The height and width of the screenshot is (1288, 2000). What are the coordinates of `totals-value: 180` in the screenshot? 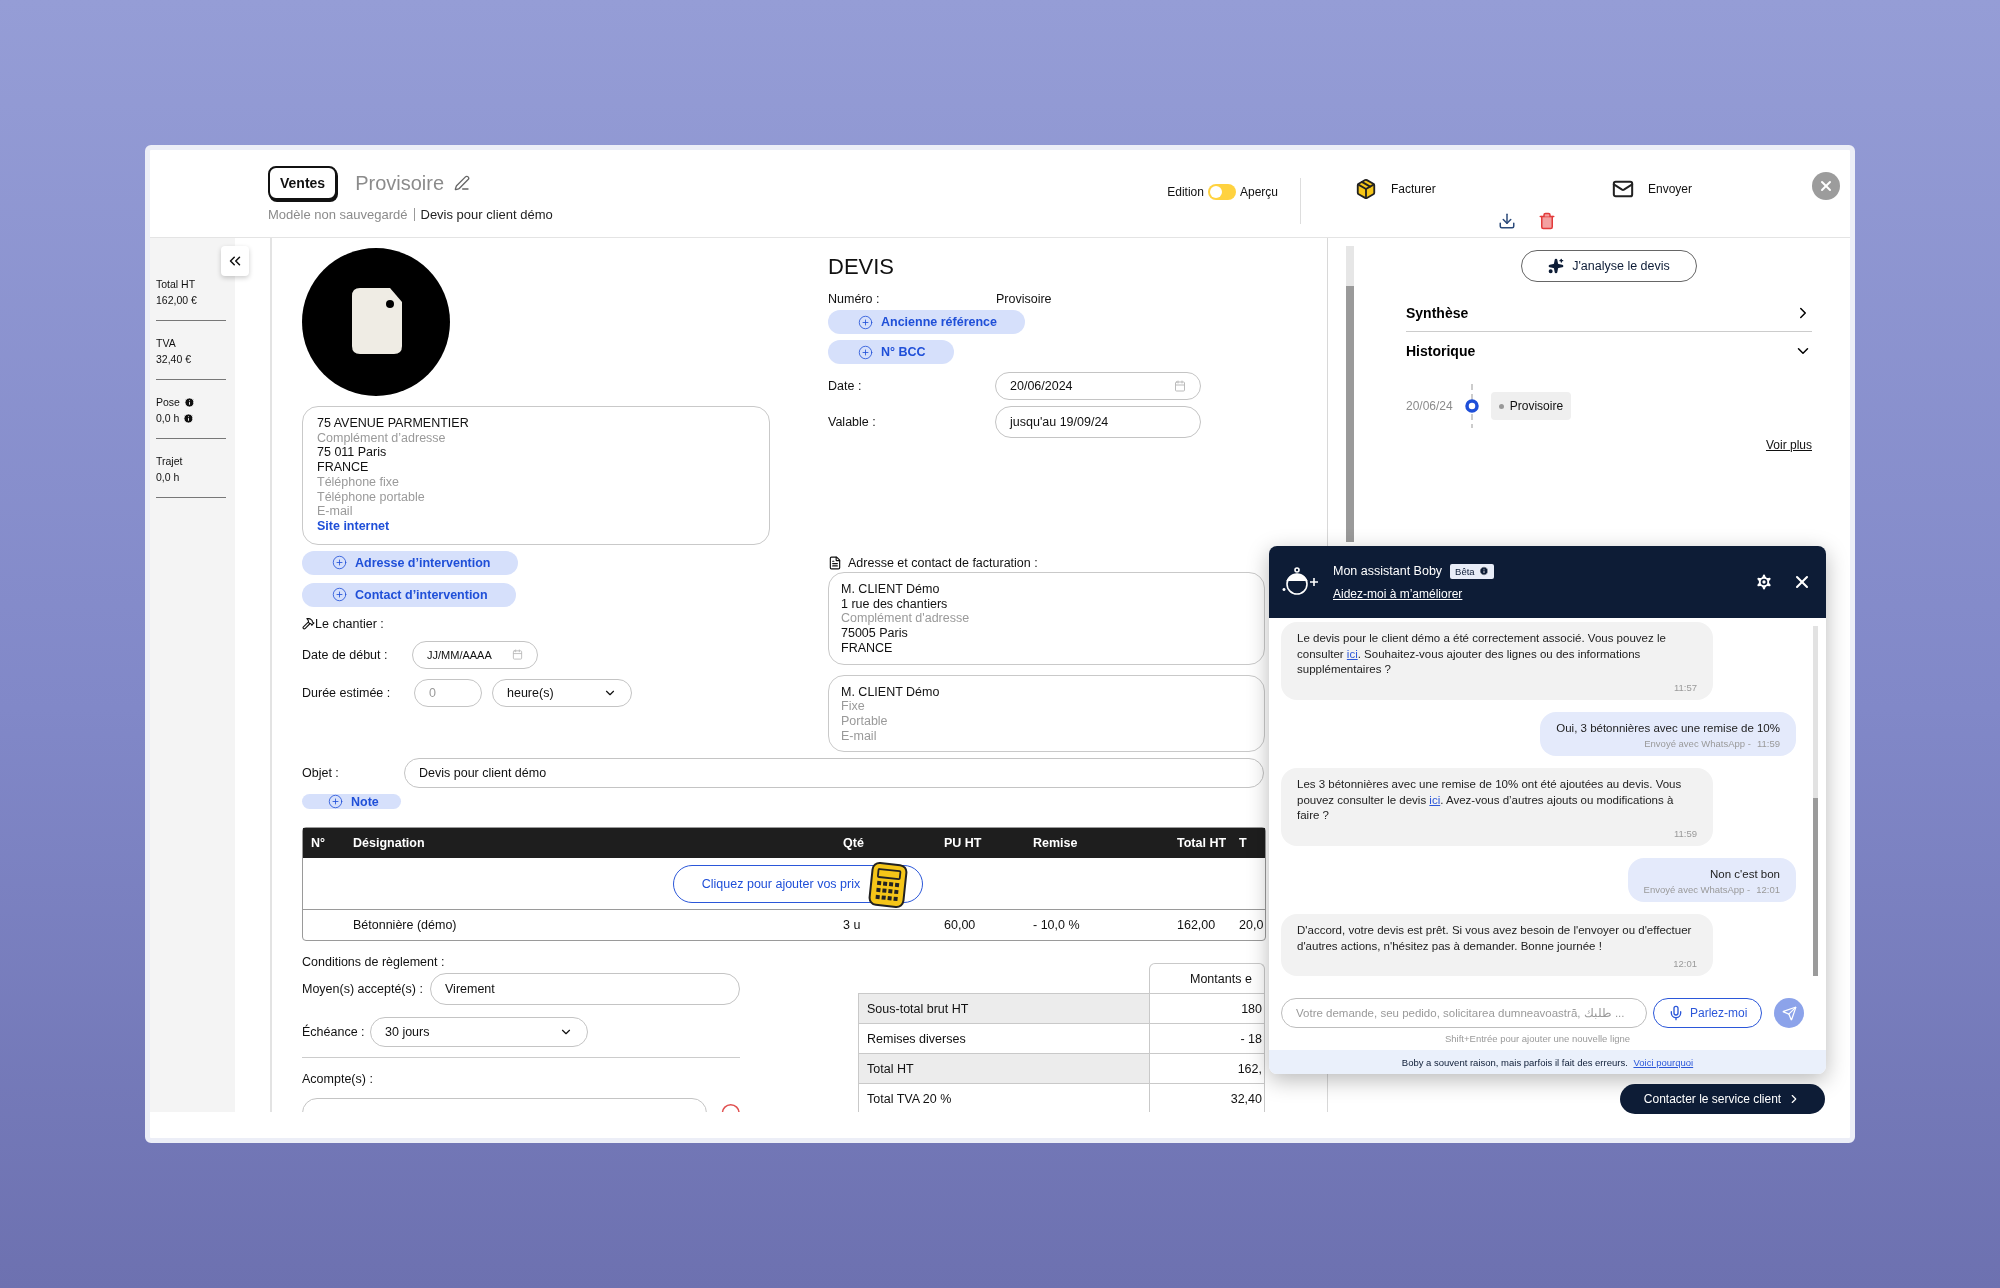 It's located at (1251, 1009).